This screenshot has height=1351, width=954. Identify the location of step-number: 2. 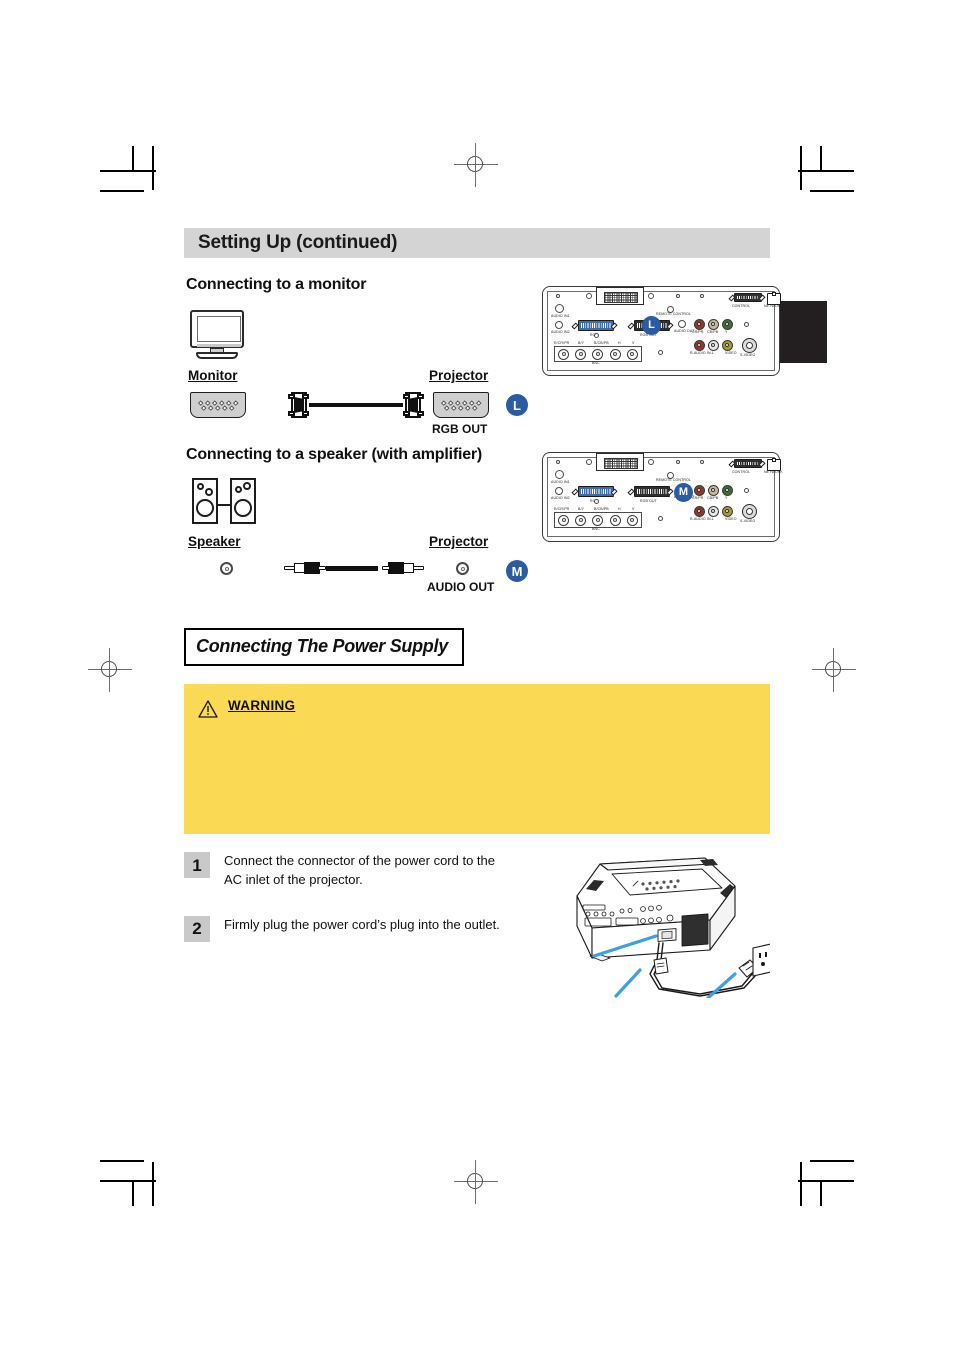
(197, 928).